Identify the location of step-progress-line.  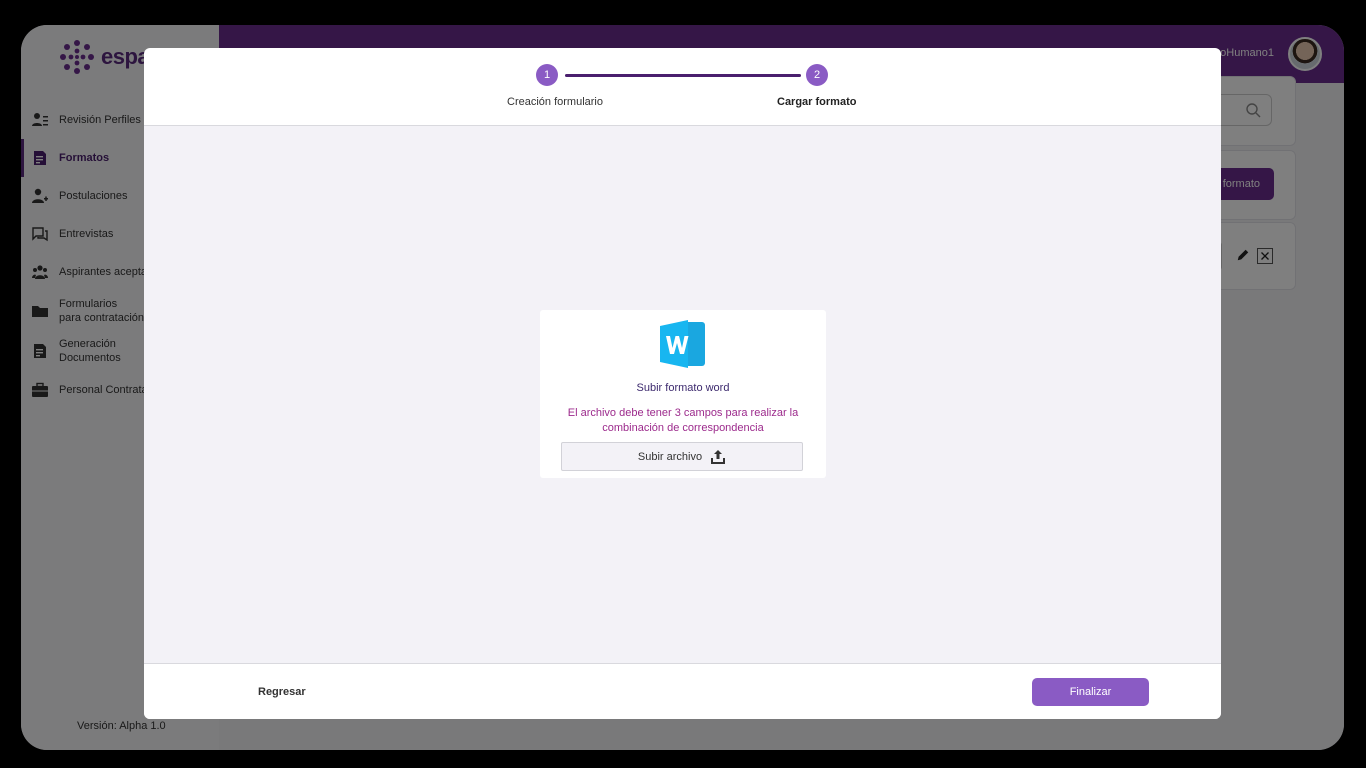
(683, 75).